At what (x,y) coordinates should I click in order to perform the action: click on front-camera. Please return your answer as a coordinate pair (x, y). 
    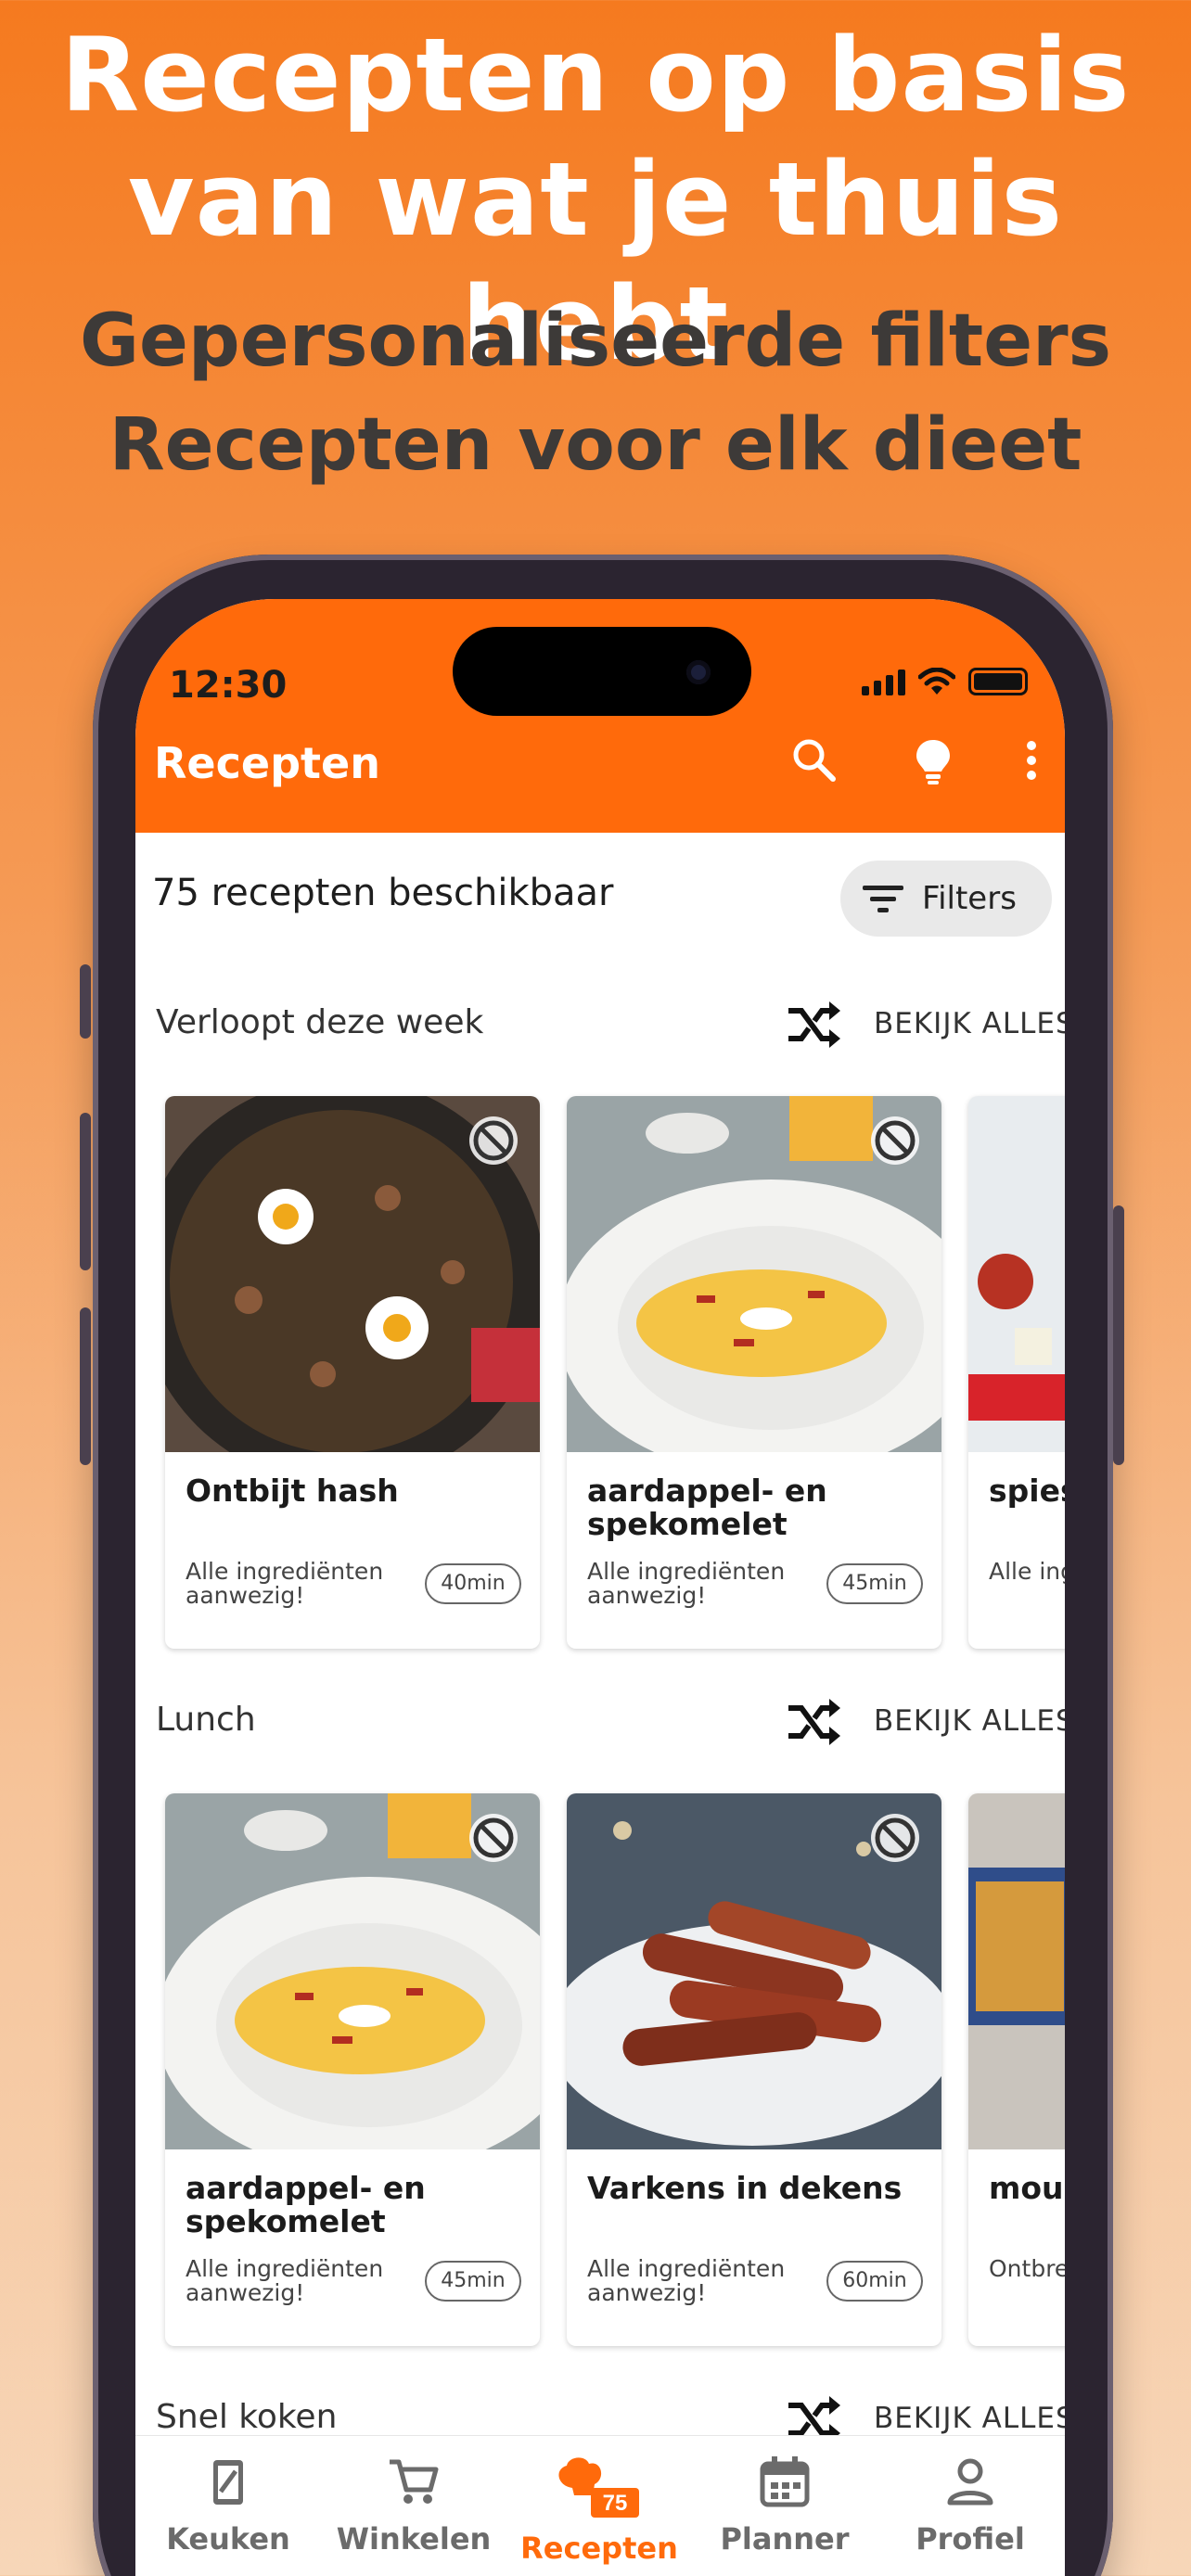
    Looking at the image, I should click on (699, 672).